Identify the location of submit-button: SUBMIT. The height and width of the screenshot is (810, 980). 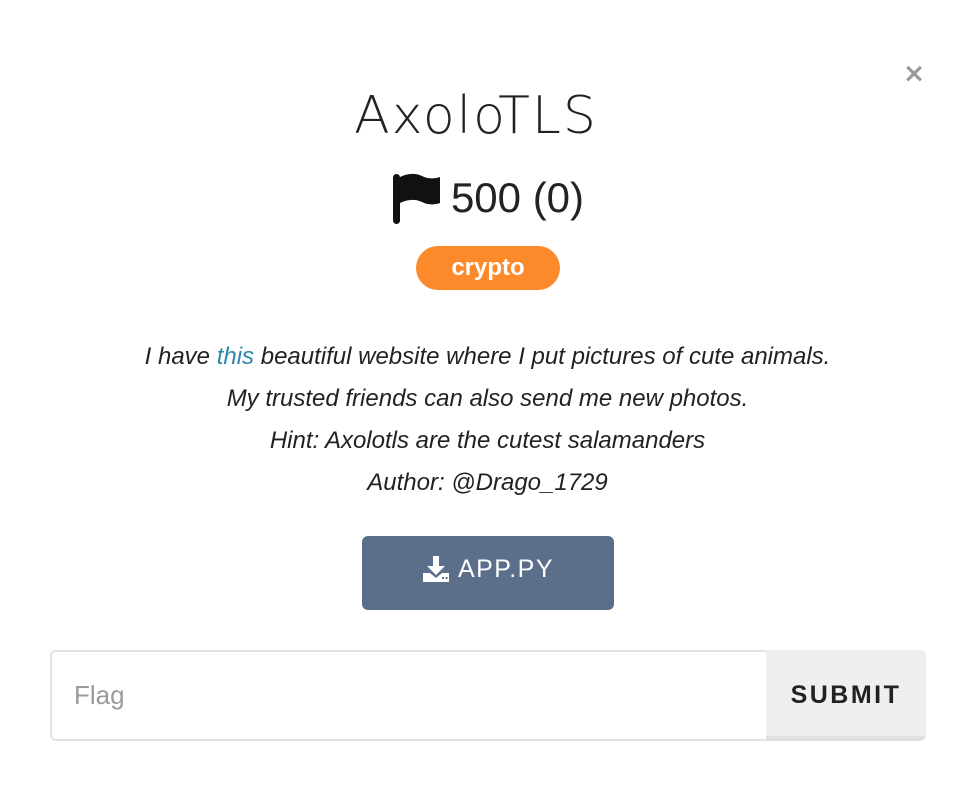
(846, 695).